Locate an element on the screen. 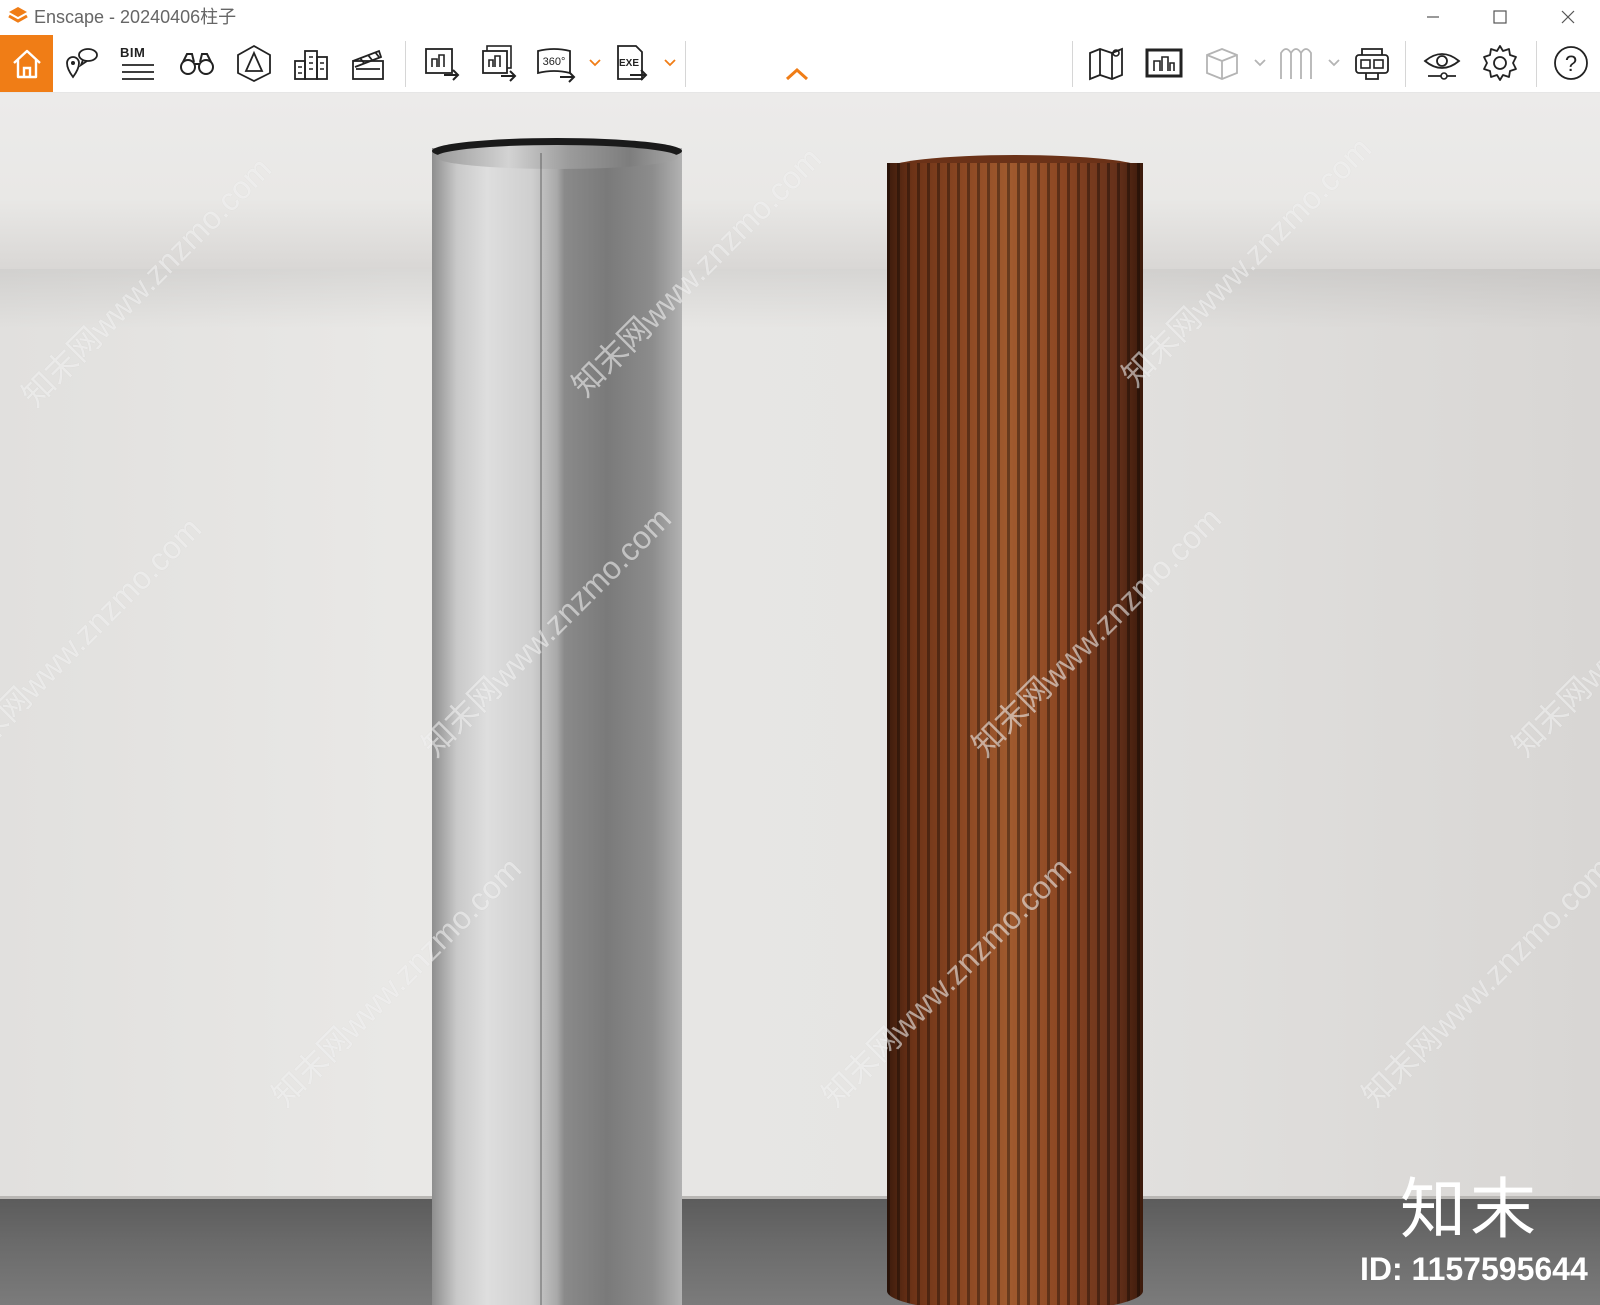 This screenshot has height=1305, width=1600. metal-column-top is located at coordinates (557, 157).